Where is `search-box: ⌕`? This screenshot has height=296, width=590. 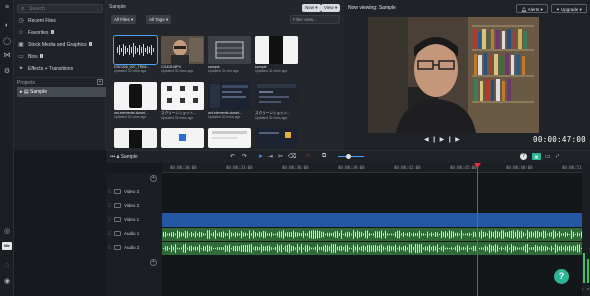 search-box: ⌕ is located at coordinates (60, 8).